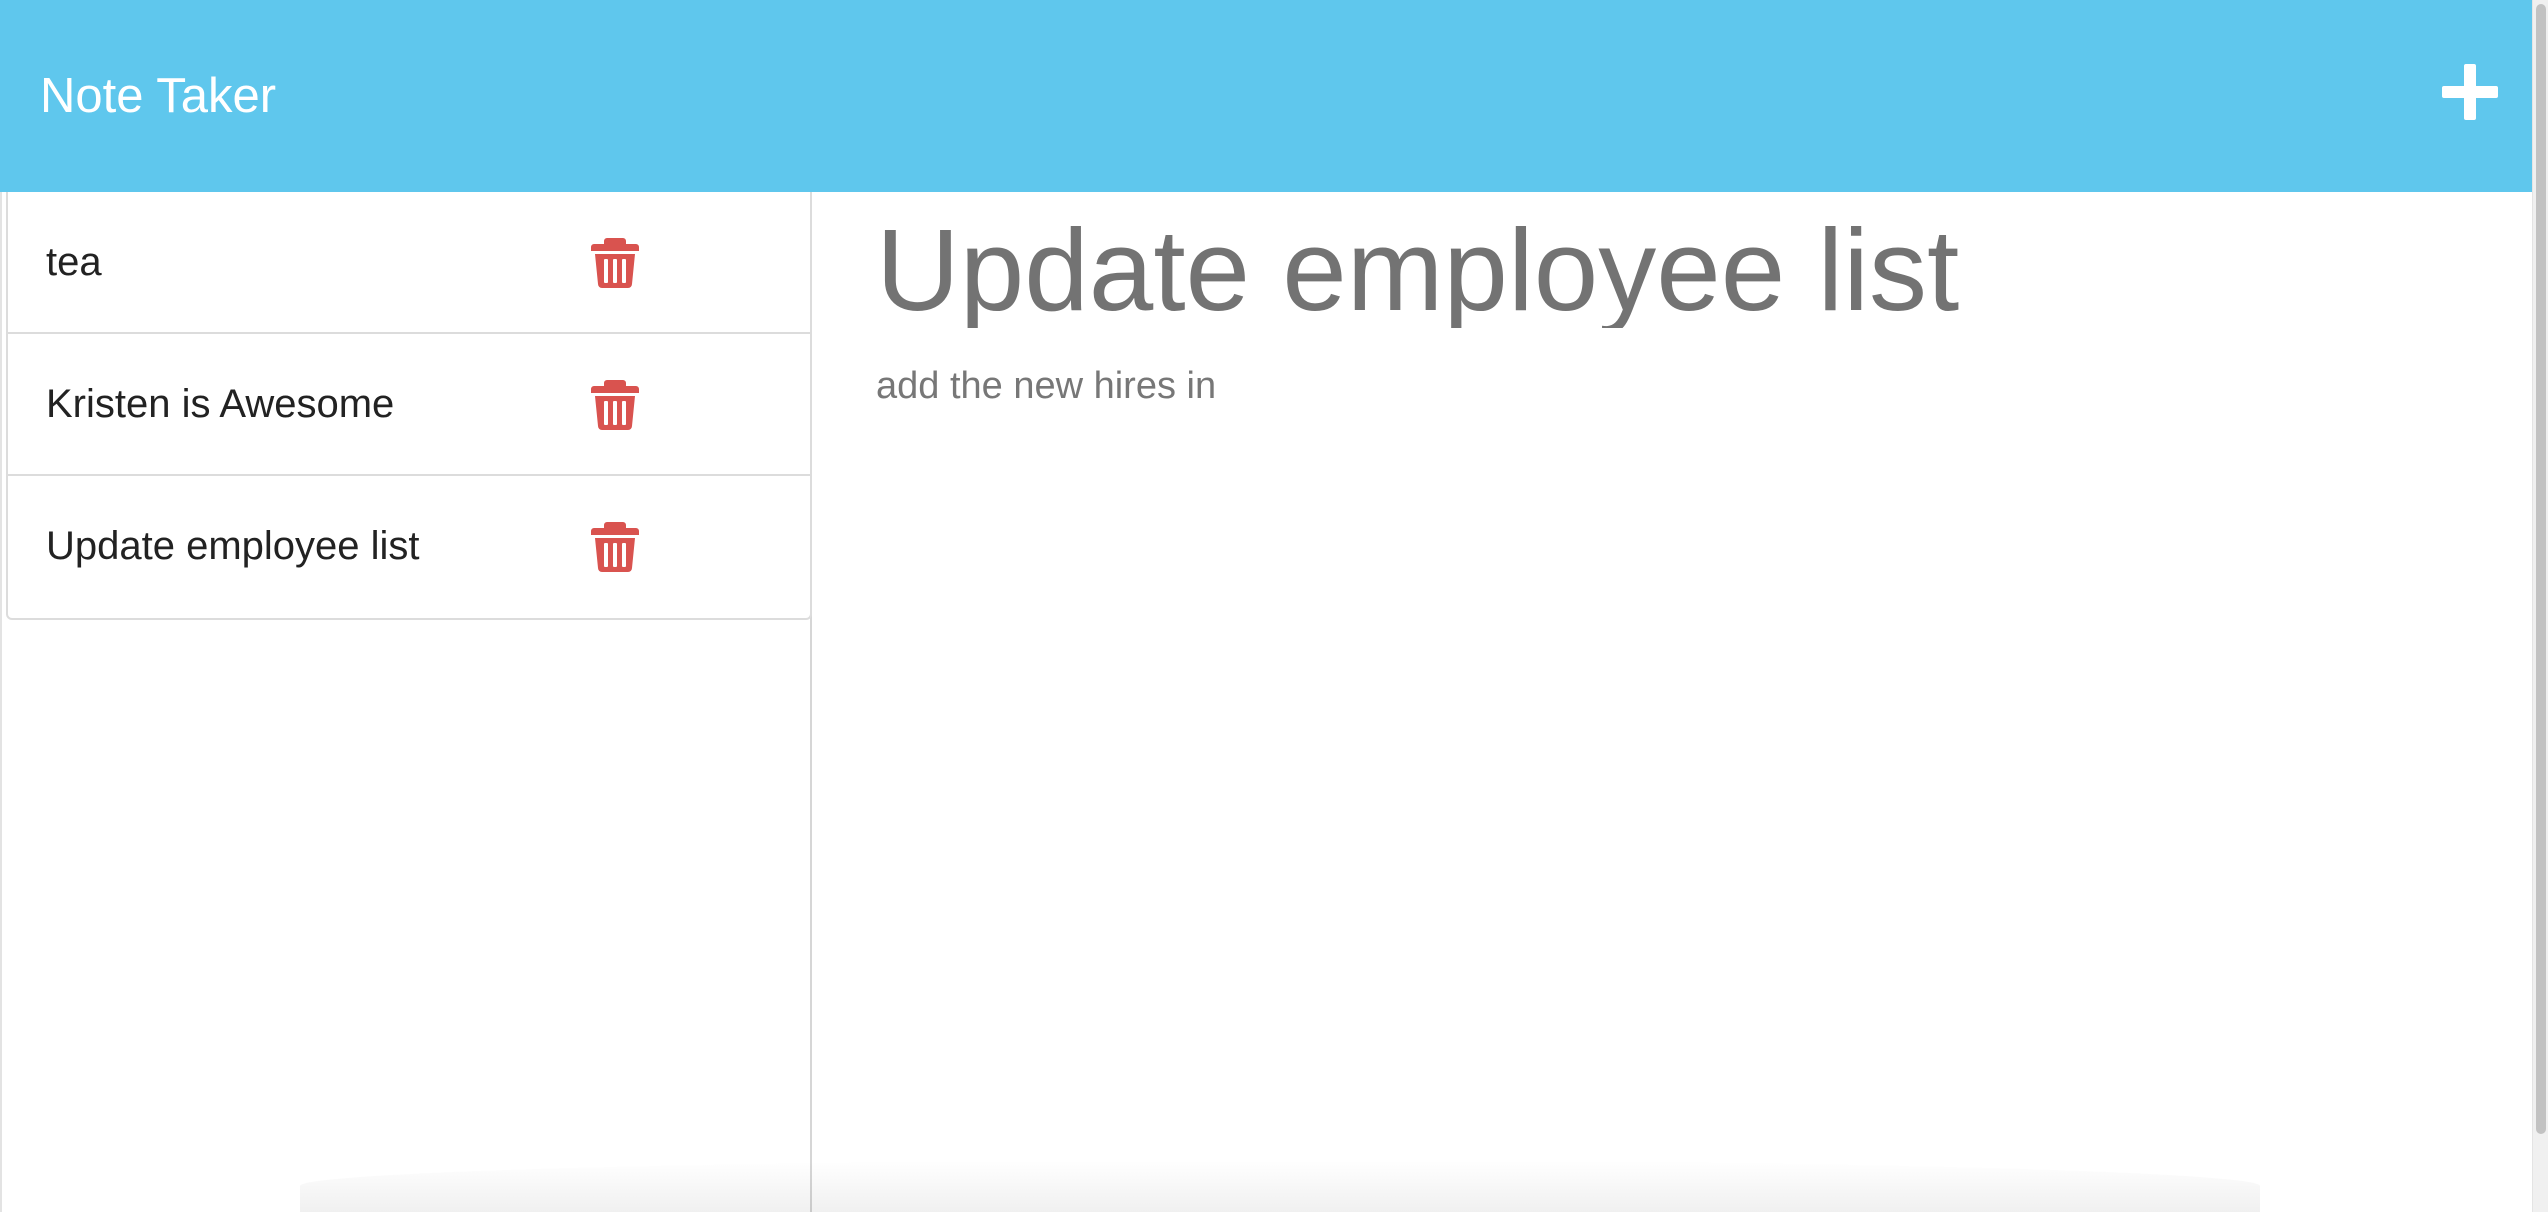 This screenshot has width=2548, height=1212. I want to click on list-item: Update employee list, so click(409, 547).